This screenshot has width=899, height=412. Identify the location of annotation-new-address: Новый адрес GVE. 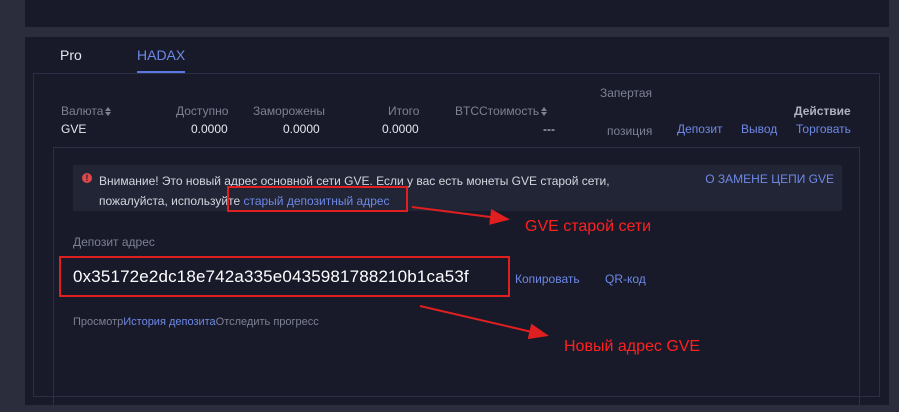
(632, 346).